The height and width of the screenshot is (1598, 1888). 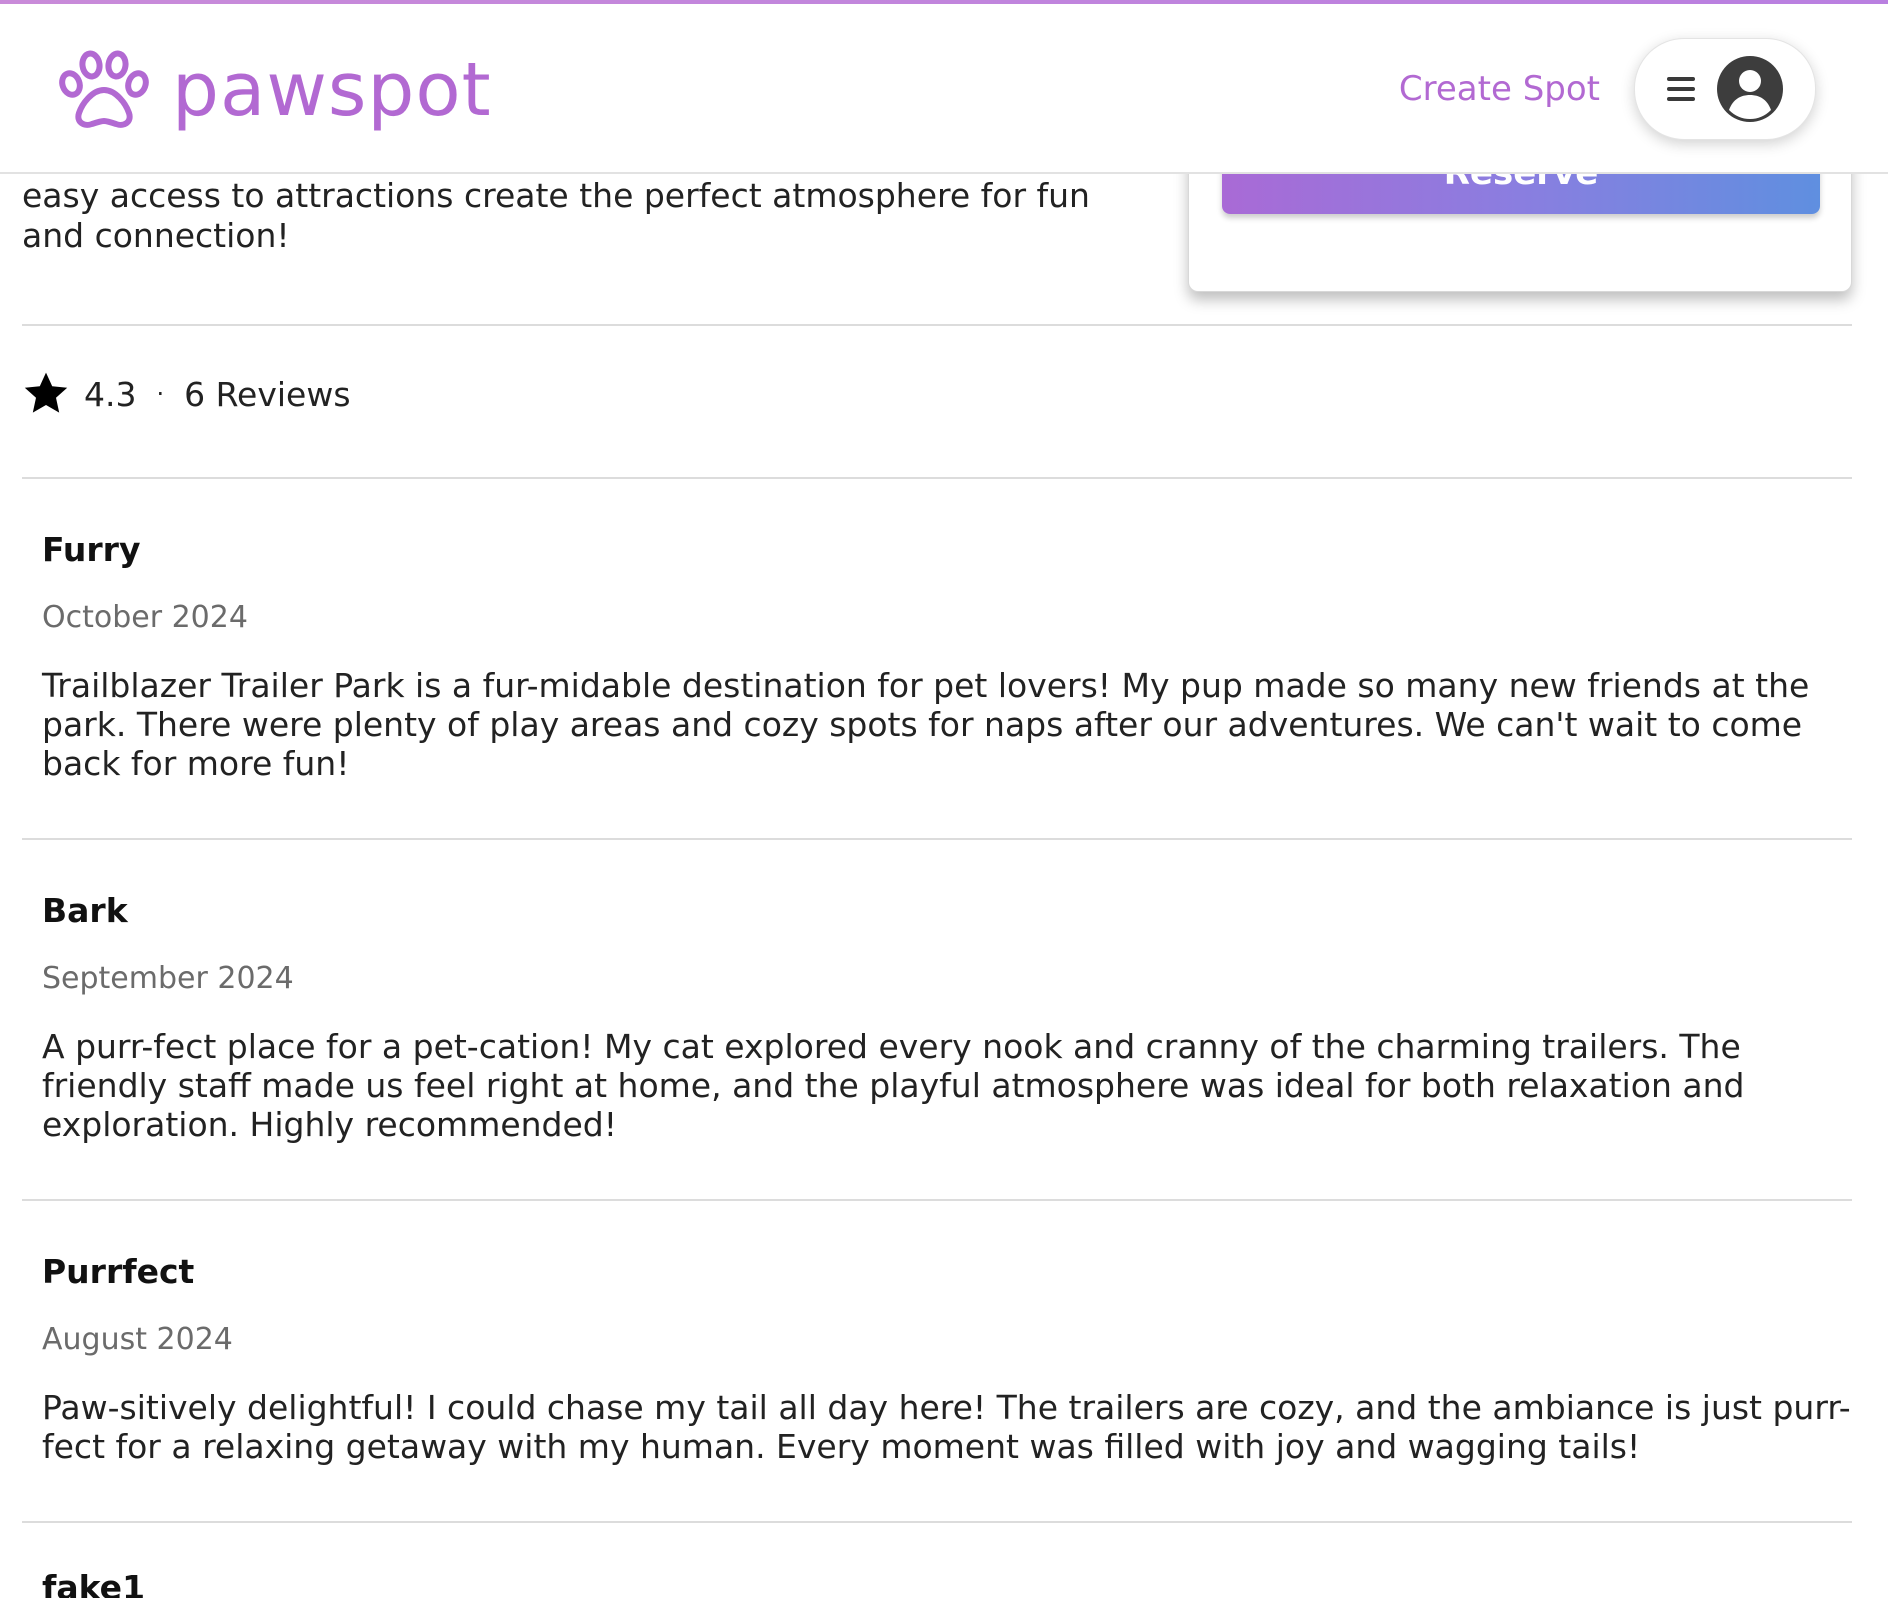 I want to click on rating-average: 4.3, so click(x=110, y=394).